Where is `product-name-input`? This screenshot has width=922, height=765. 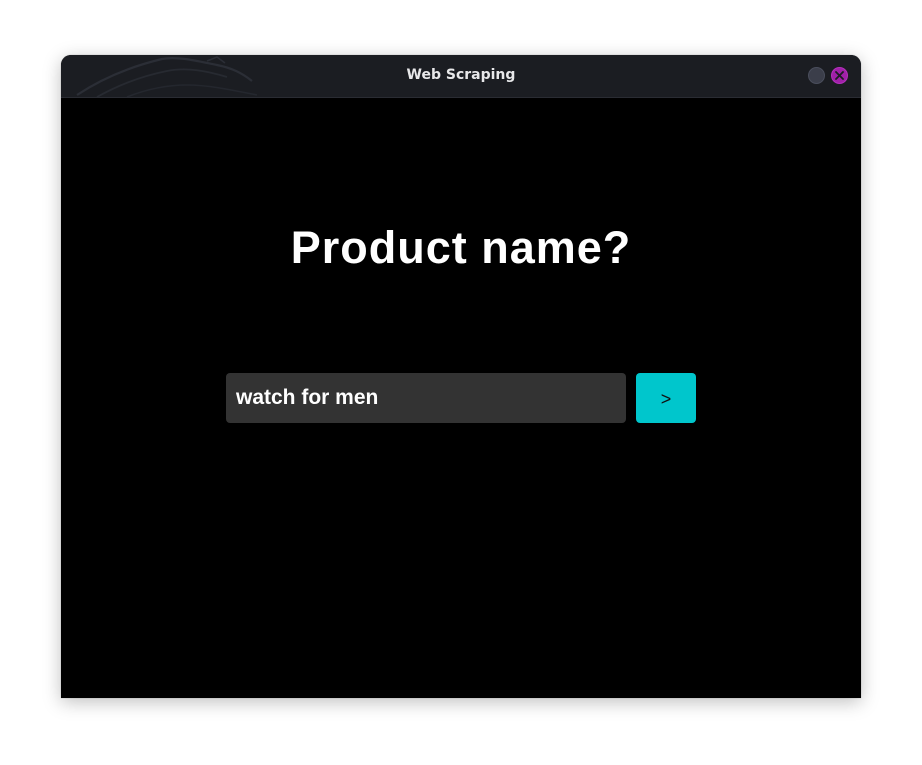
product-name-input is located at coordinates (426, 398).